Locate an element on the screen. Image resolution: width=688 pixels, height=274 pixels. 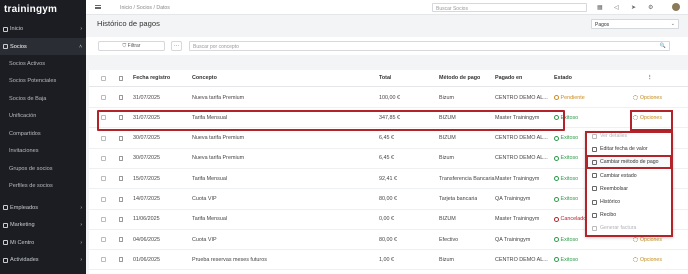
sidebar-subitem-invitaciones: Invitaciones is located at coordinates (43, 151).